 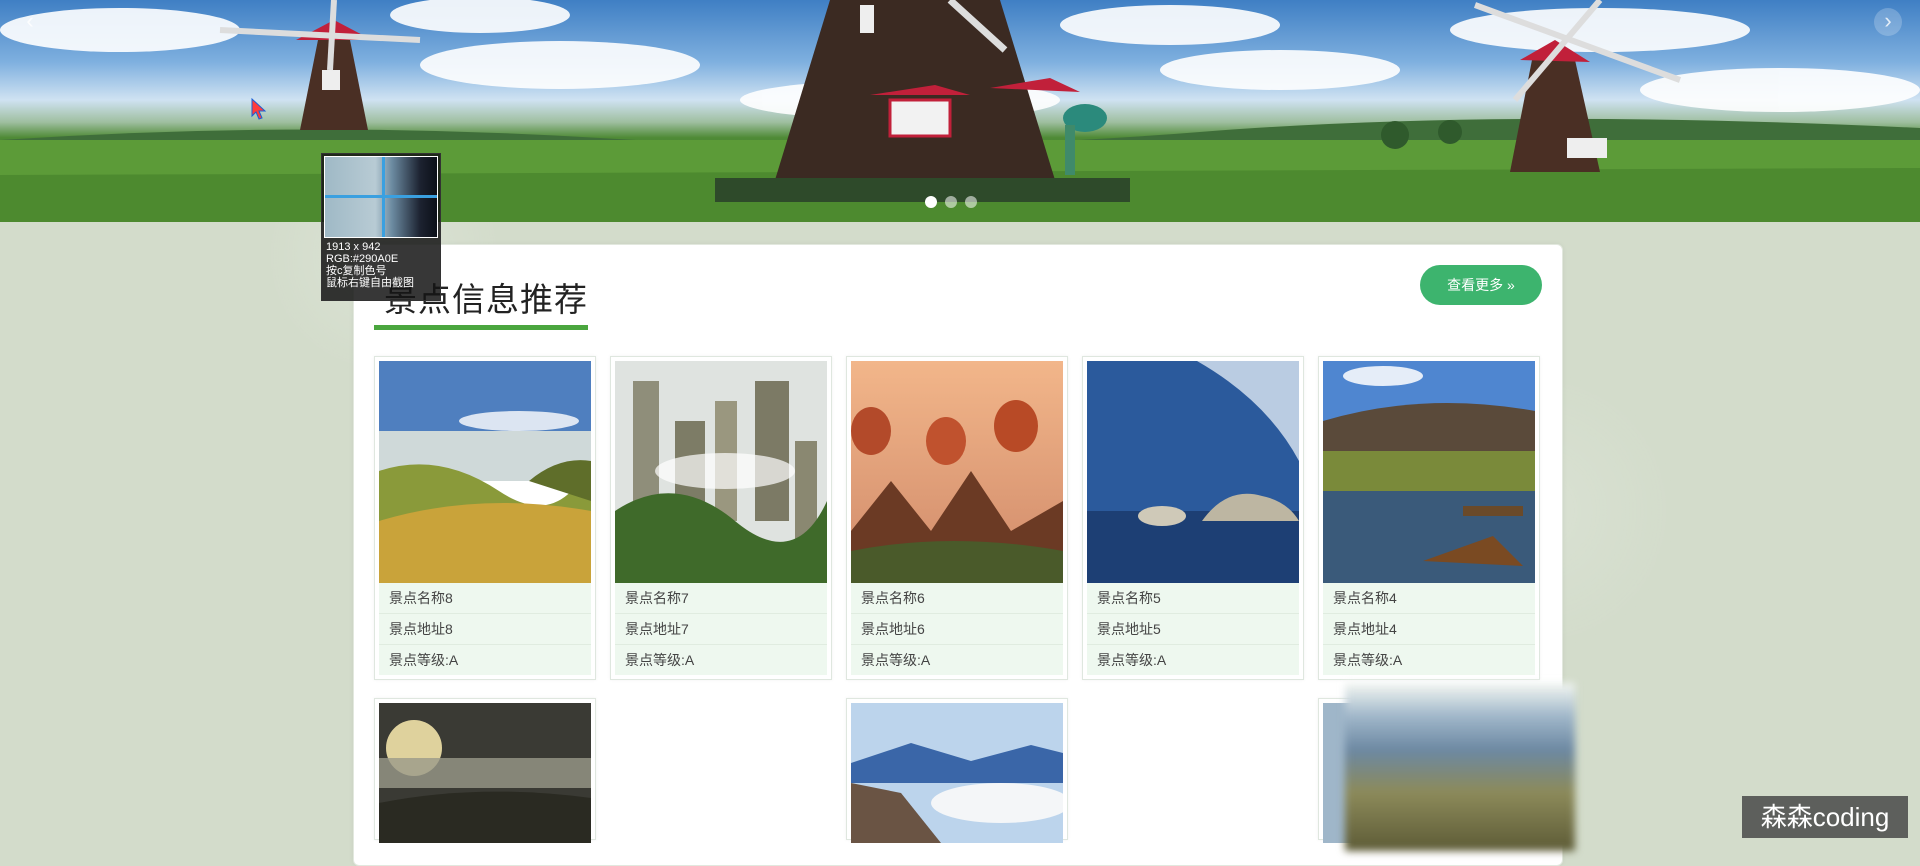 What do you see at coordinates (362, 259) in the screenshot?
I see `picker-rgb: RGB:#290A0E` at bounding box center [362, 259].